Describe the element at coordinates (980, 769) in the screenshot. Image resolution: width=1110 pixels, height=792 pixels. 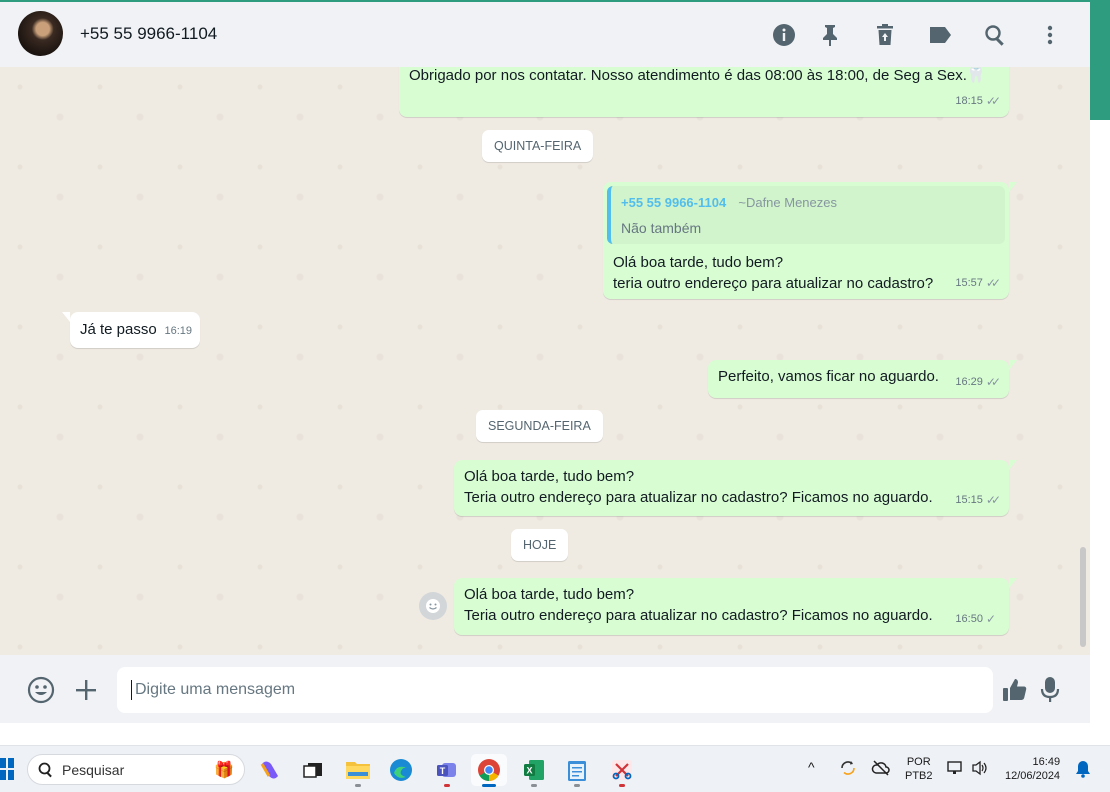
I see `volume-icon` at that location.